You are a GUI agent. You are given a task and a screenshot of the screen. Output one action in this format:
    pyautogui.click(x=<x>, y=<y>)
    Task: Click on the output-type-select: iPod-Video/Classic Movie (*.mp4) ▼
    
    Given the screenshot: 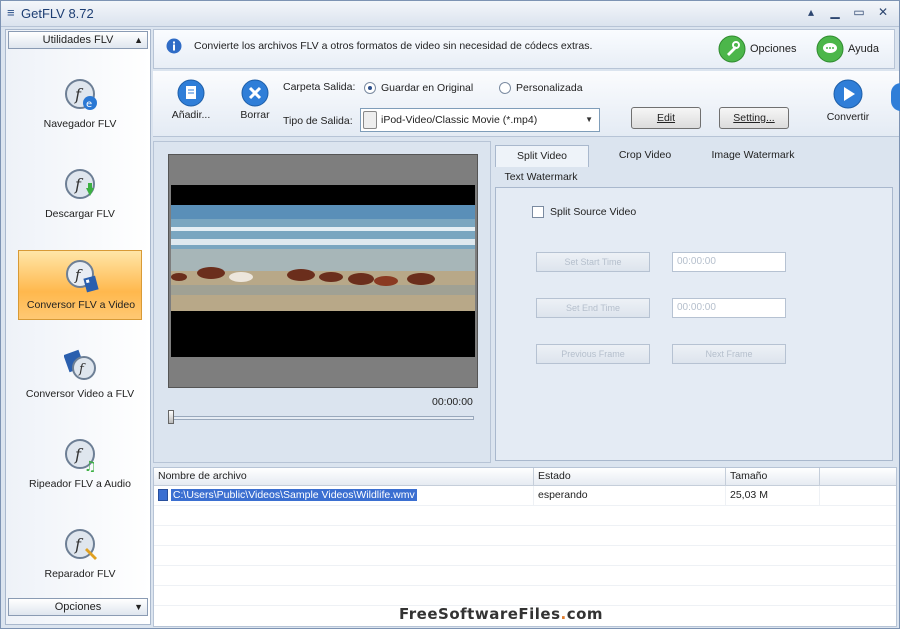 What is the action you would take?
    pyautogui.click(x=480, y=120)
    